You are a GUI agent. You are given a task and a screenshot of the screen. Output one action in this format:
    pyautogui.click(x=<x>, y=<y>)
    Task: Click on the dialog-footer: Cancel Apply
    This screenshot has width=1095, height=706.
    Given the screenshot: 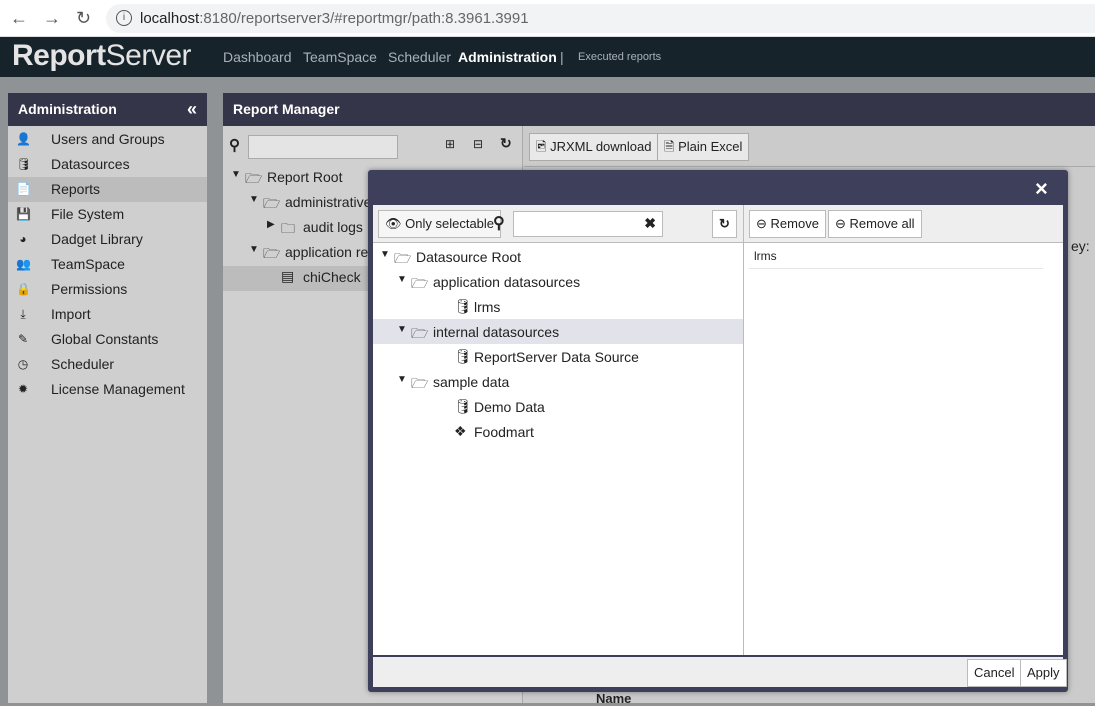 What is the action you would take?
    pyautogui.click(x=720, y=672)
    